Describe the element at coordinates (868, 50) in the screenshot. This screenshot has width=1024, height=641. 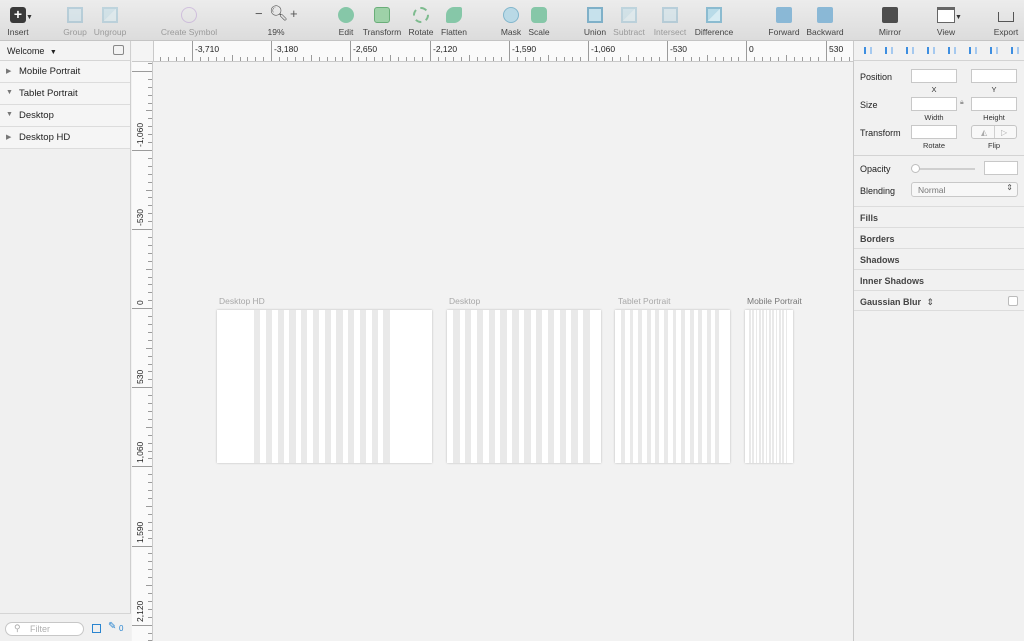
I see `distribute-horizontal-icon` at that location.